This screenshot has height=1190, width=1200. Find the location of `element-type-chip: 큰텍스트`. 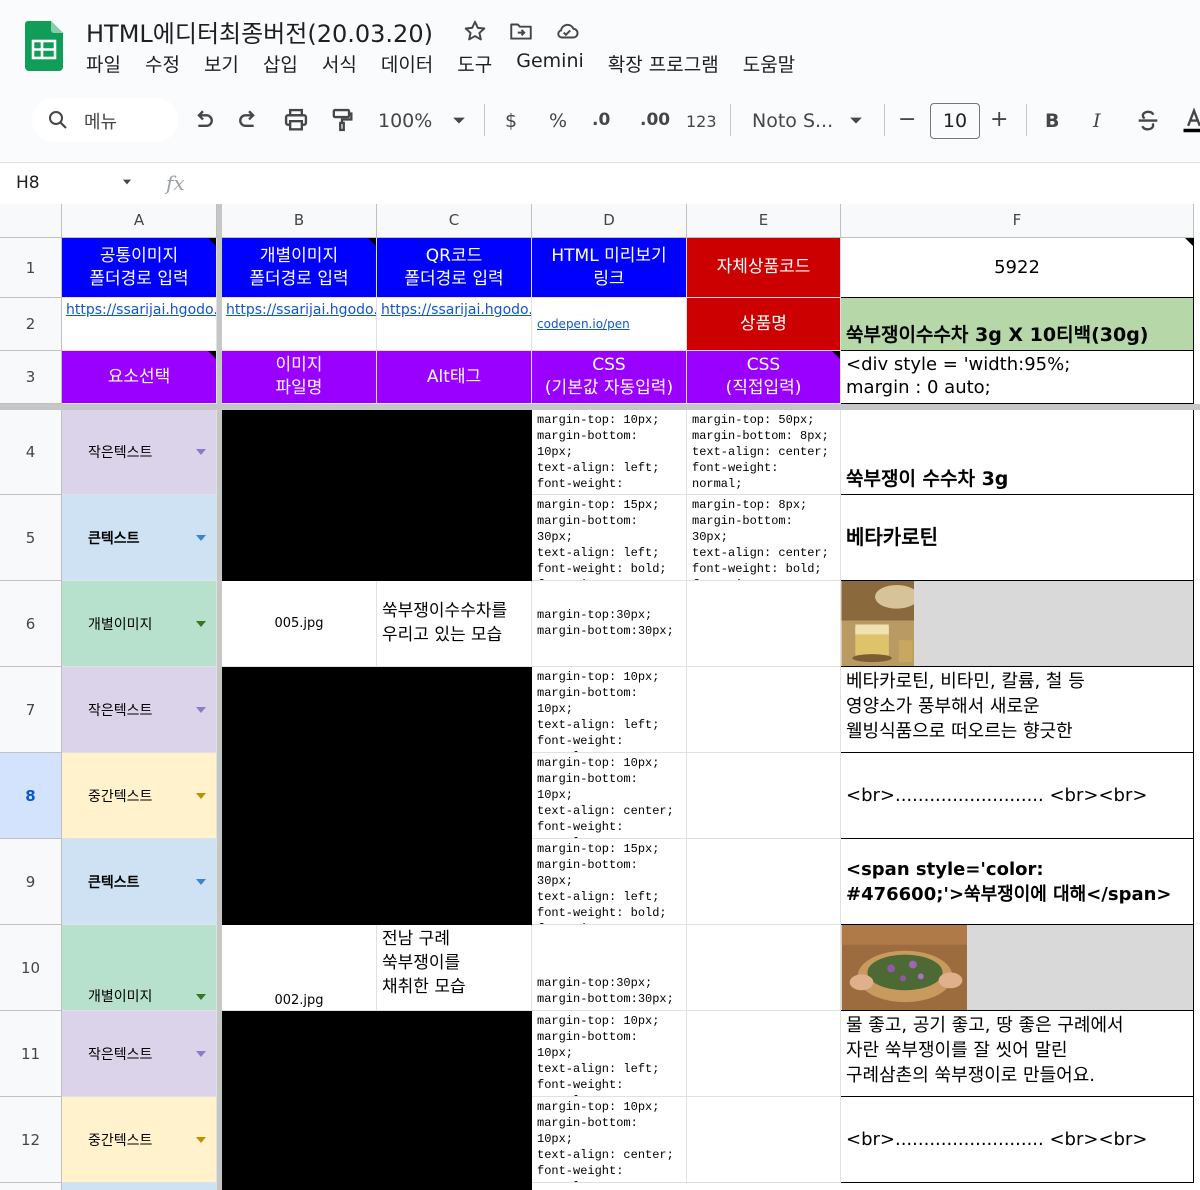

element-type-chip: 큰텍스트 is located at coordinates (139, 538).